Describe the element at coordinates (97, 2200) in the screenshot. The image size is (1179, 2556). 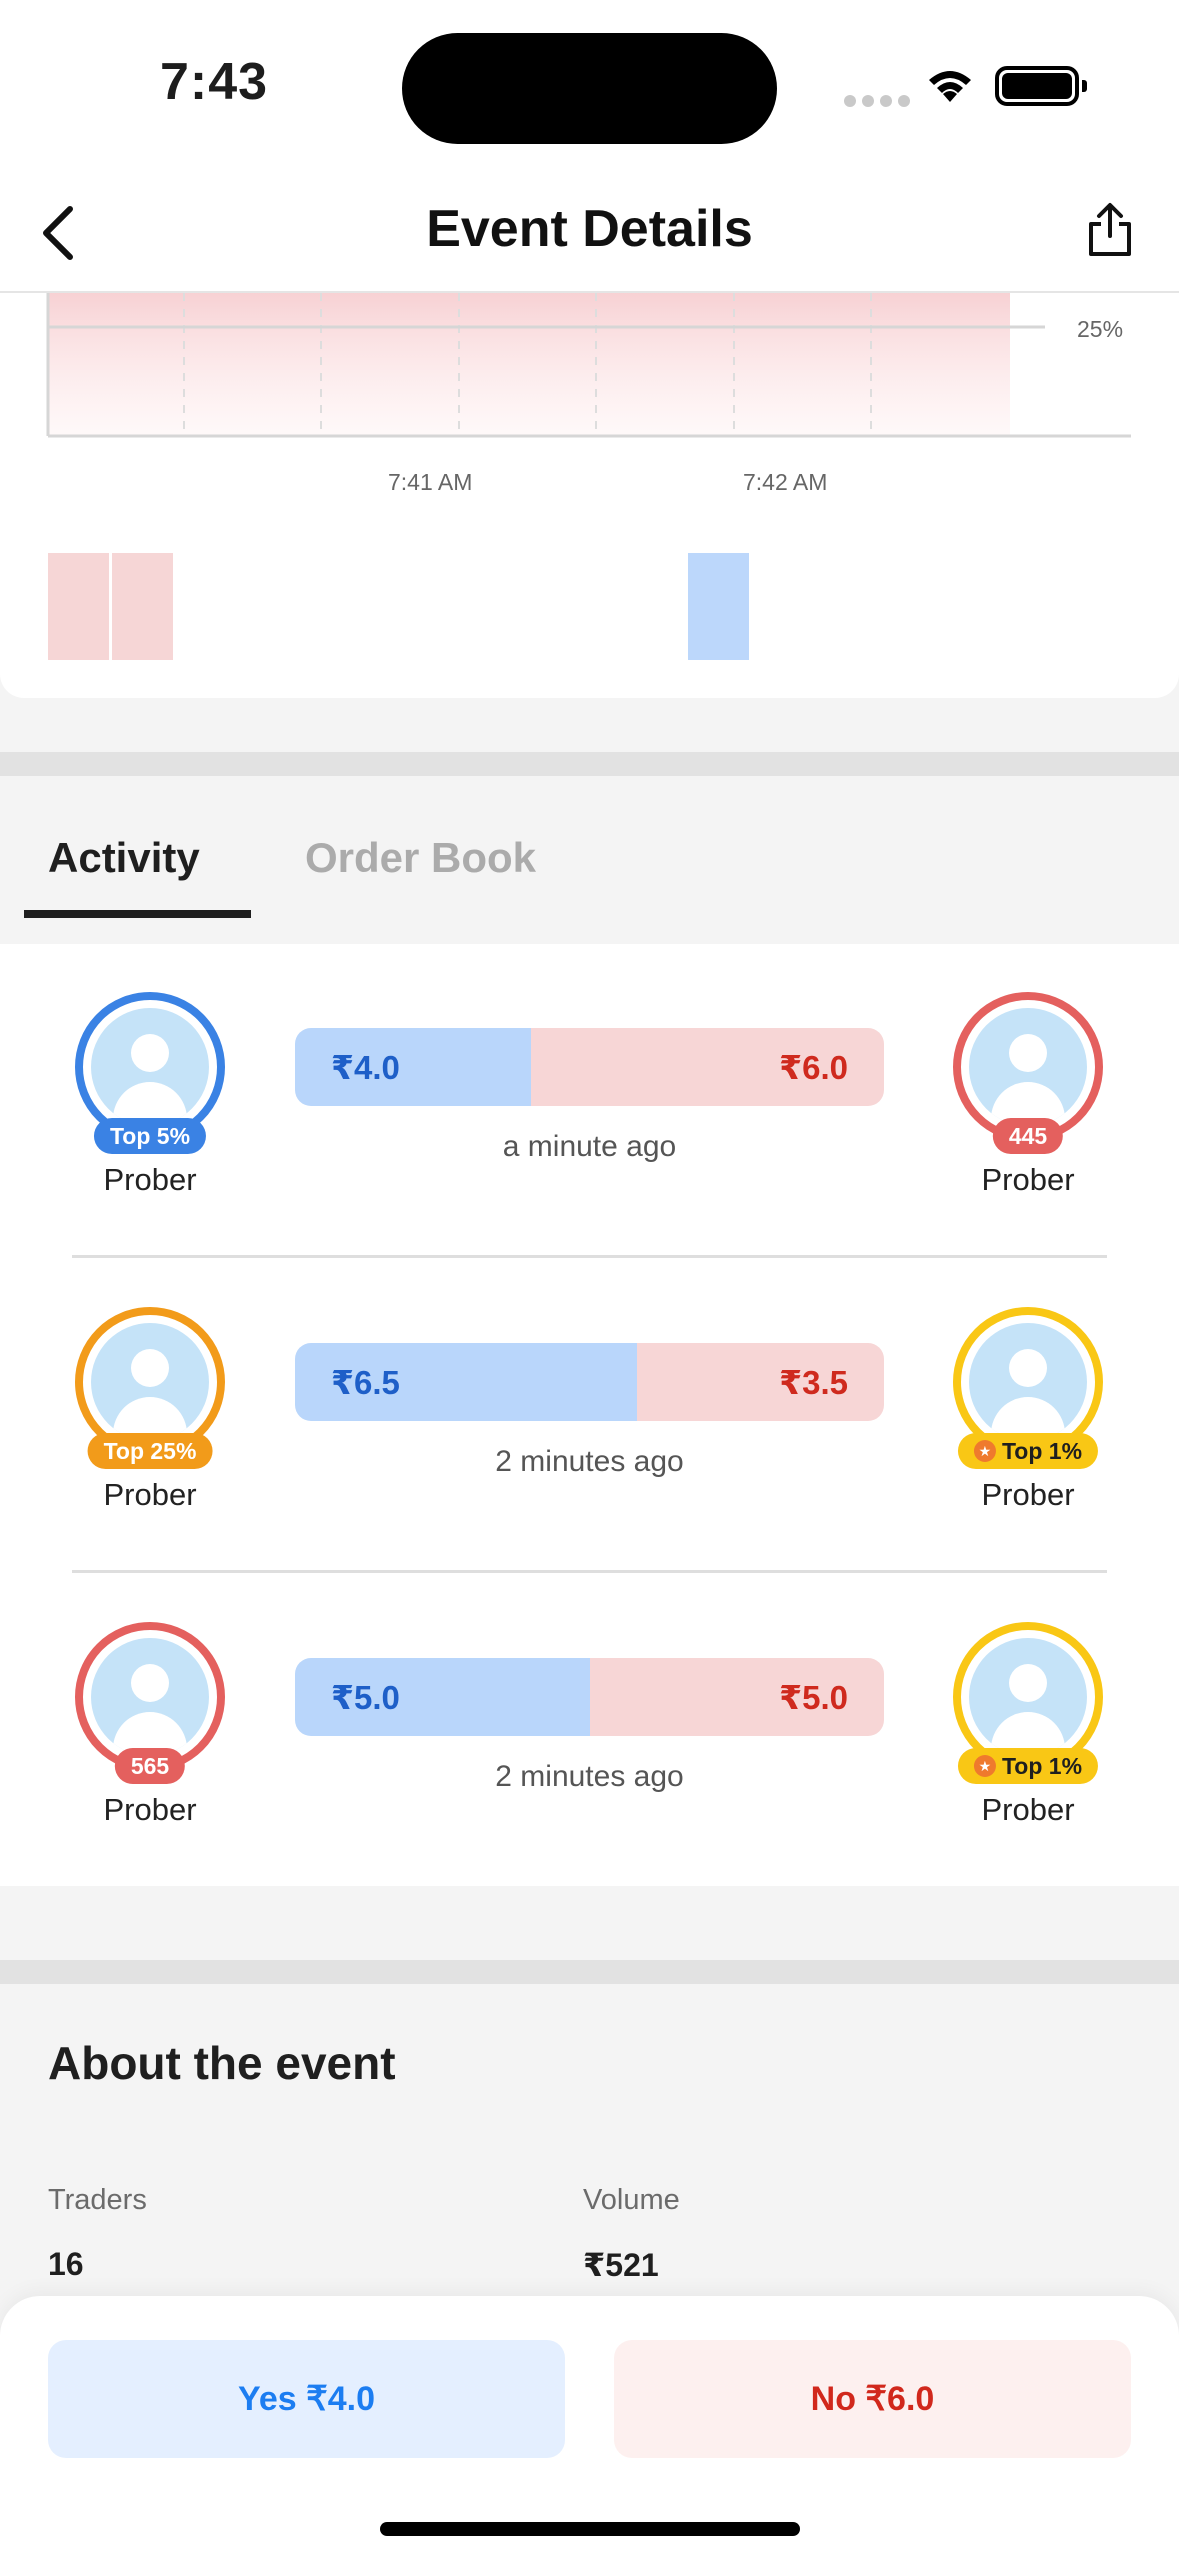
I see `traders-label: Traders` at that location.